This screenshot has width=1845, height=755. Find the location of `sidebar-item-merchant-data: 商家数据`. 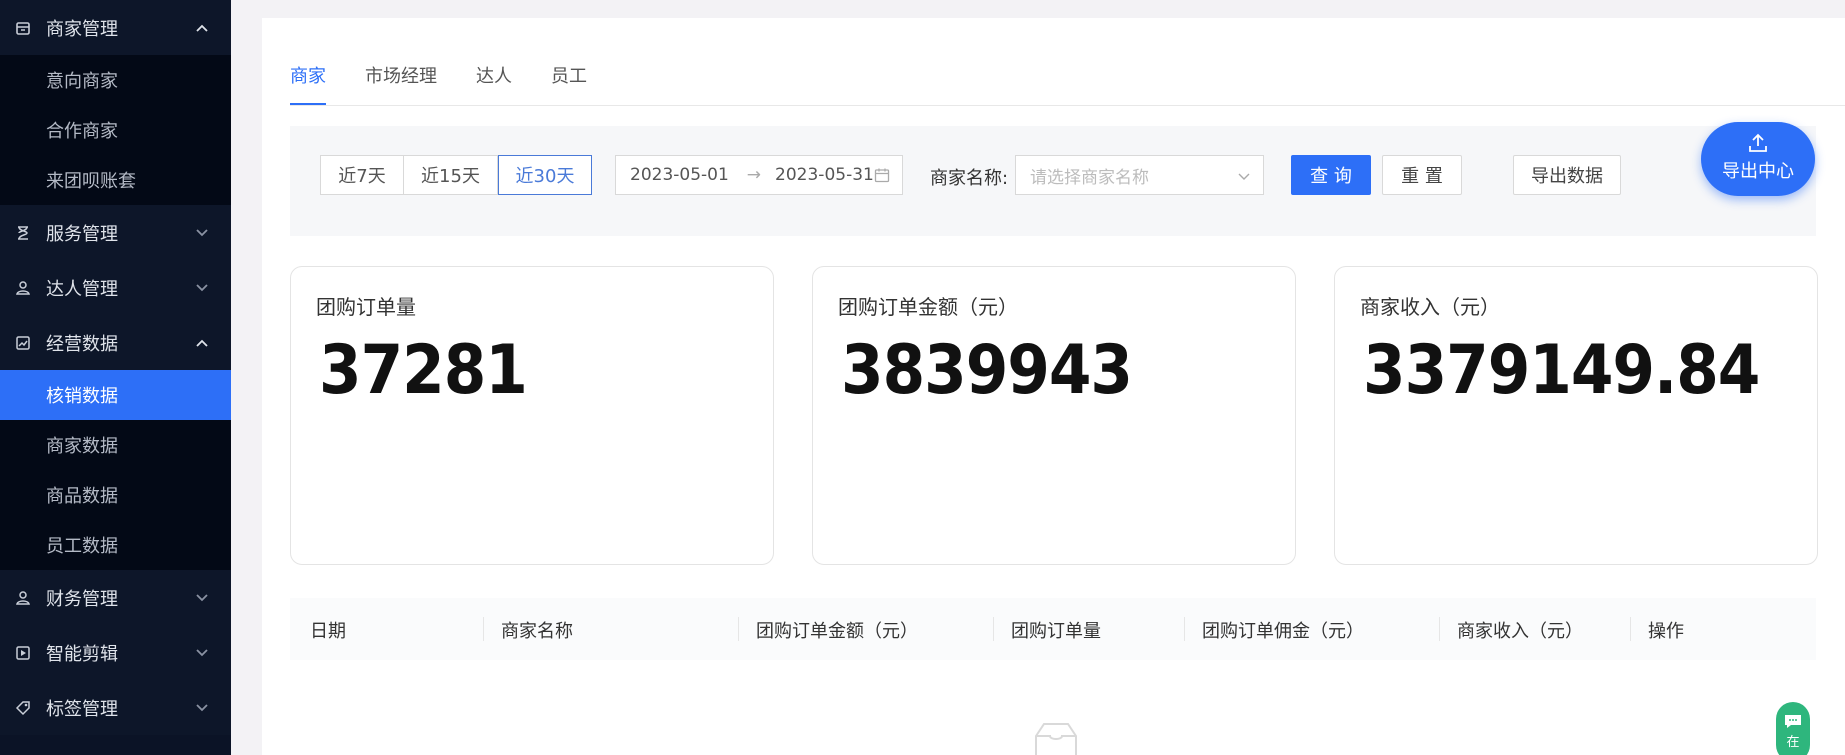

sidebar-item-merchant-data: 商家数据 is located at coordinates (115, 445).